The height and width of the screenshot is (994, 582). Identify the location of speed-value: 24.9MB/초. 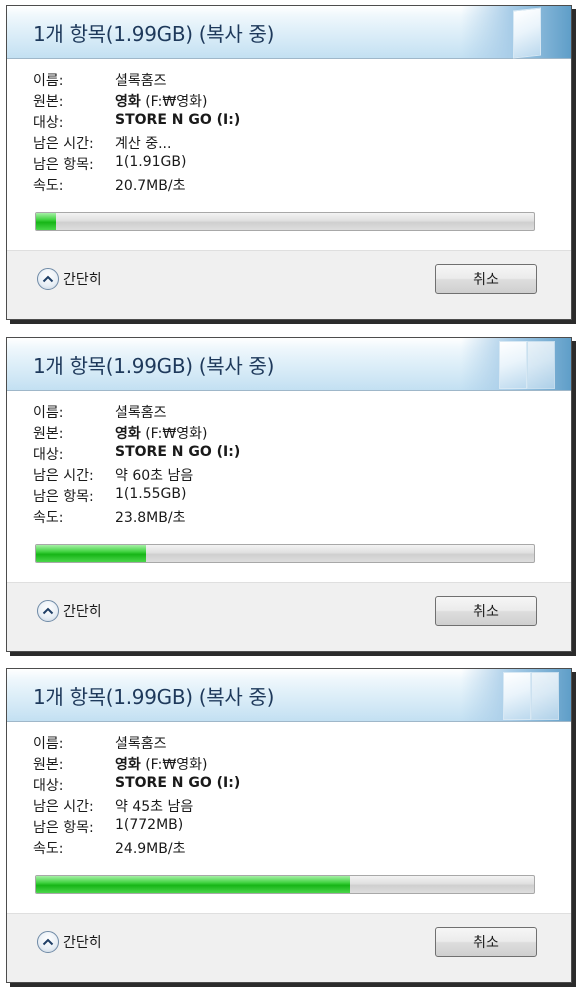
(150, 849).